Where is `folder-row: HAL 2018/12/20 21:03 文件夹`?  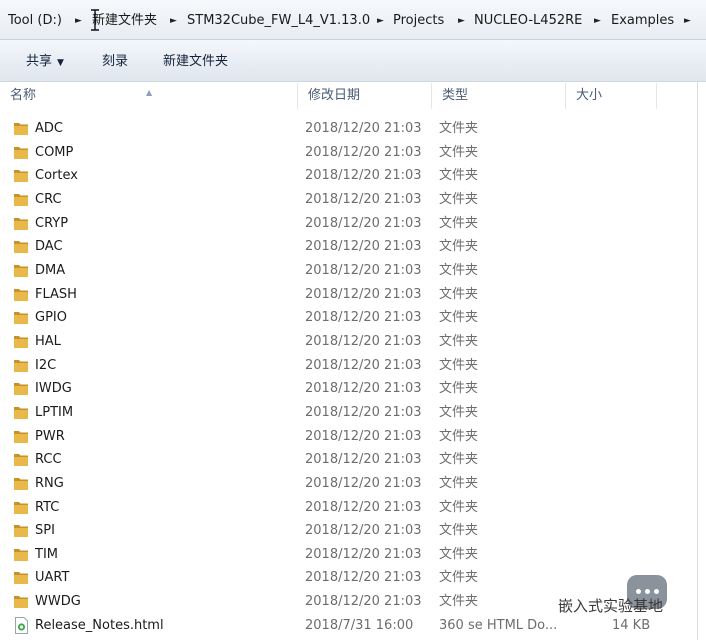 folder-row: HAL 2018/12/20 21:03 文件夹 is located at coordinates (353, 342).